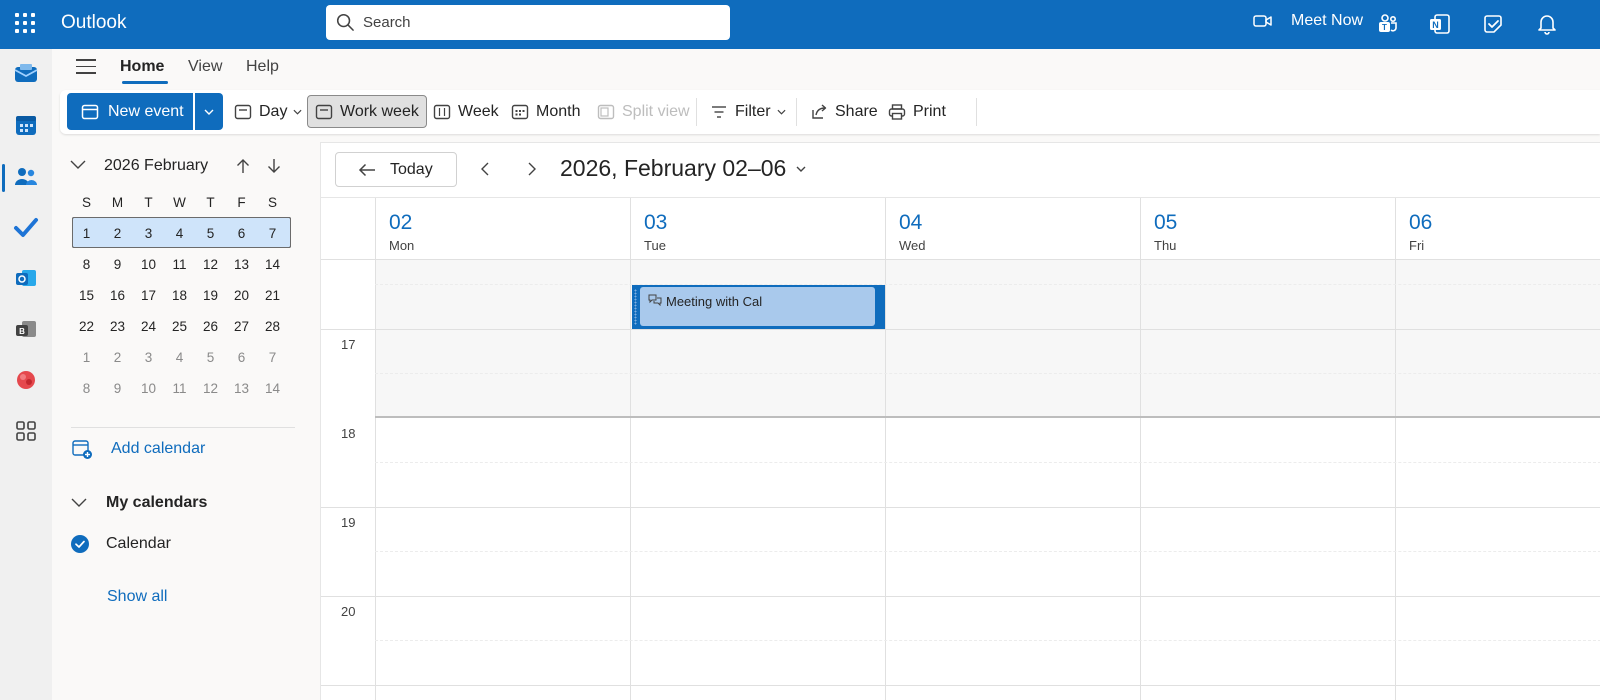  What do you see at coordinates (466, 111) in the screenshot?
I see `week-view-button: Week` at bounding box center [466, 111].